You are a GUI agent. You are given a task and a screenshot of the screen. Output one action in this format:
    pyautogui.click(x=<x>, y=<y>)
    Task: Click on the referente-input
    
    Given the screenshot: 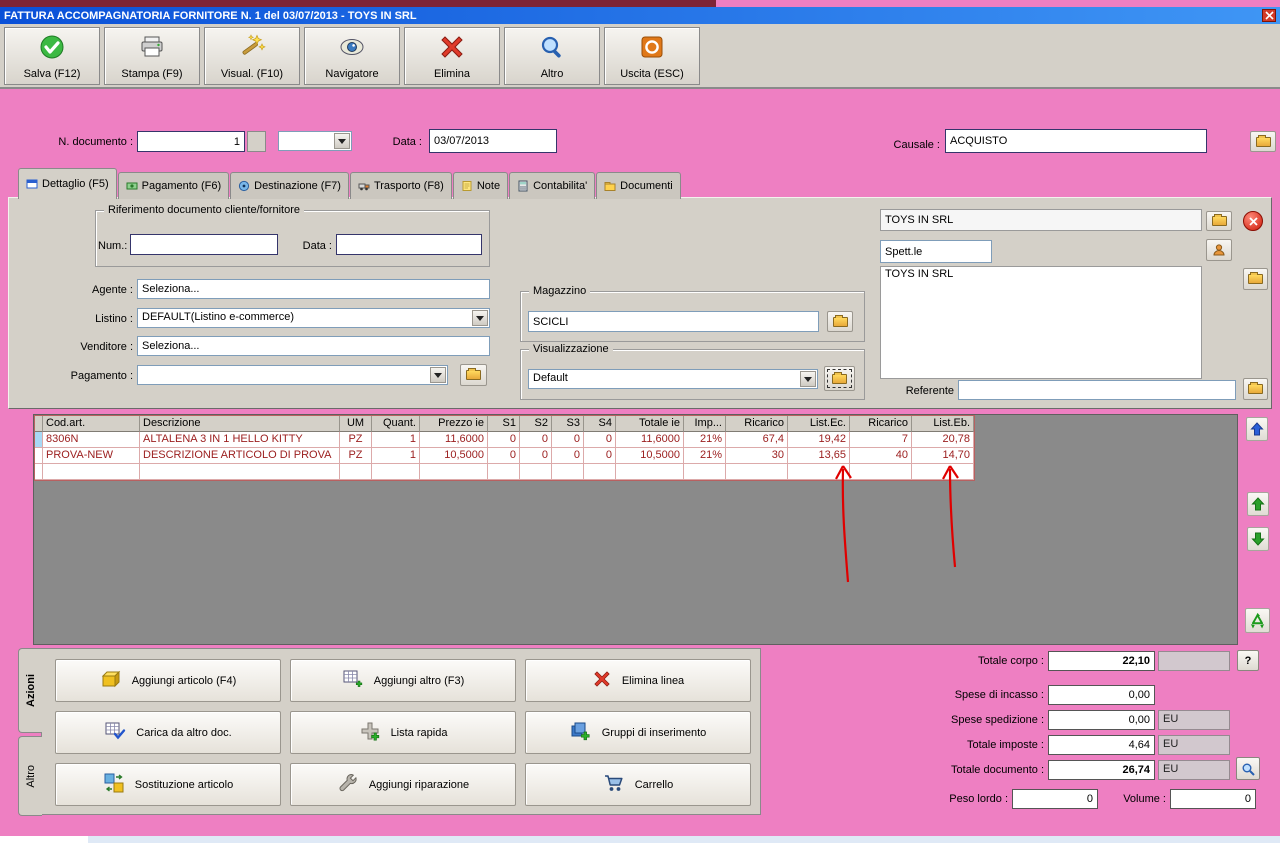 What is the action you would take?
    pyautogui.click(x=1097, y=390)
    